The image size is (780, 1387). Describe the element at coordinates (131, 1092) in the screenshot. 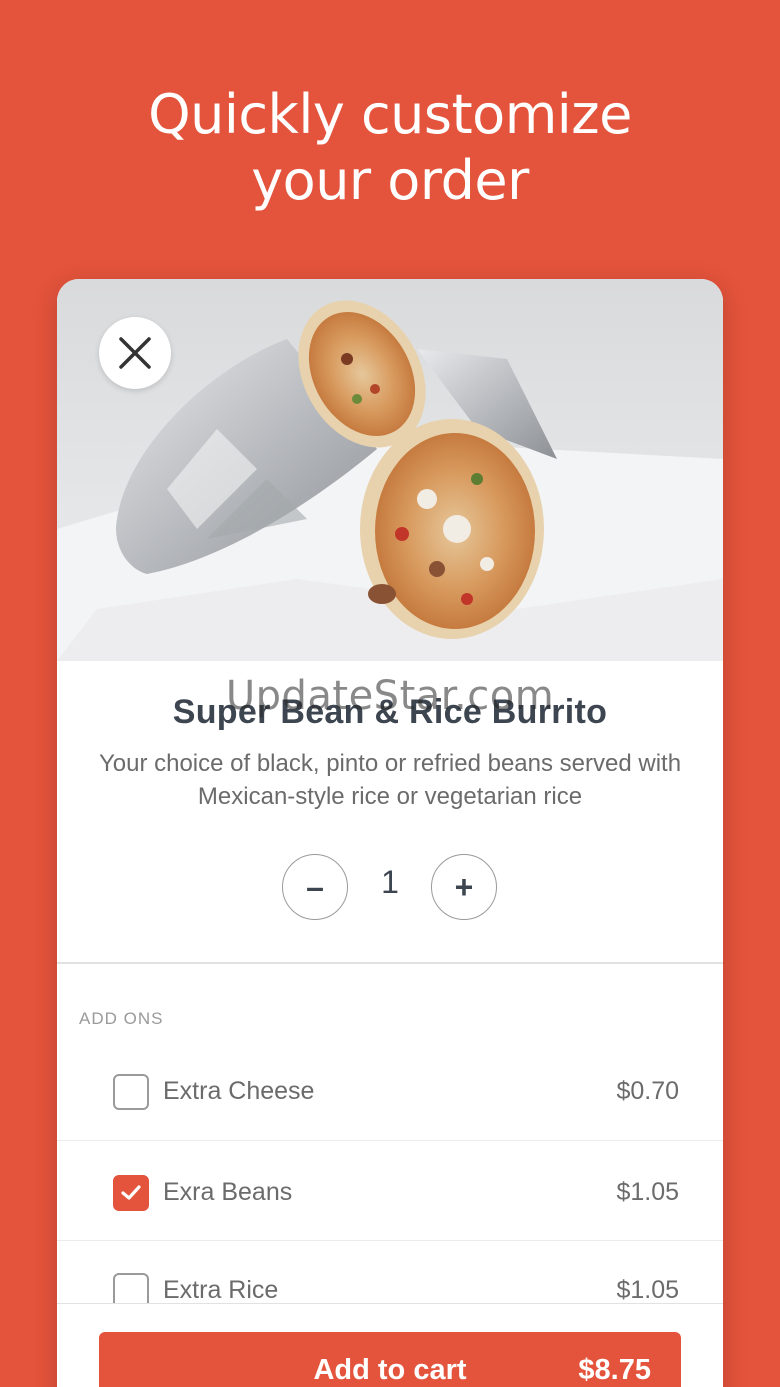

I see `addon-checkbox` at that location.